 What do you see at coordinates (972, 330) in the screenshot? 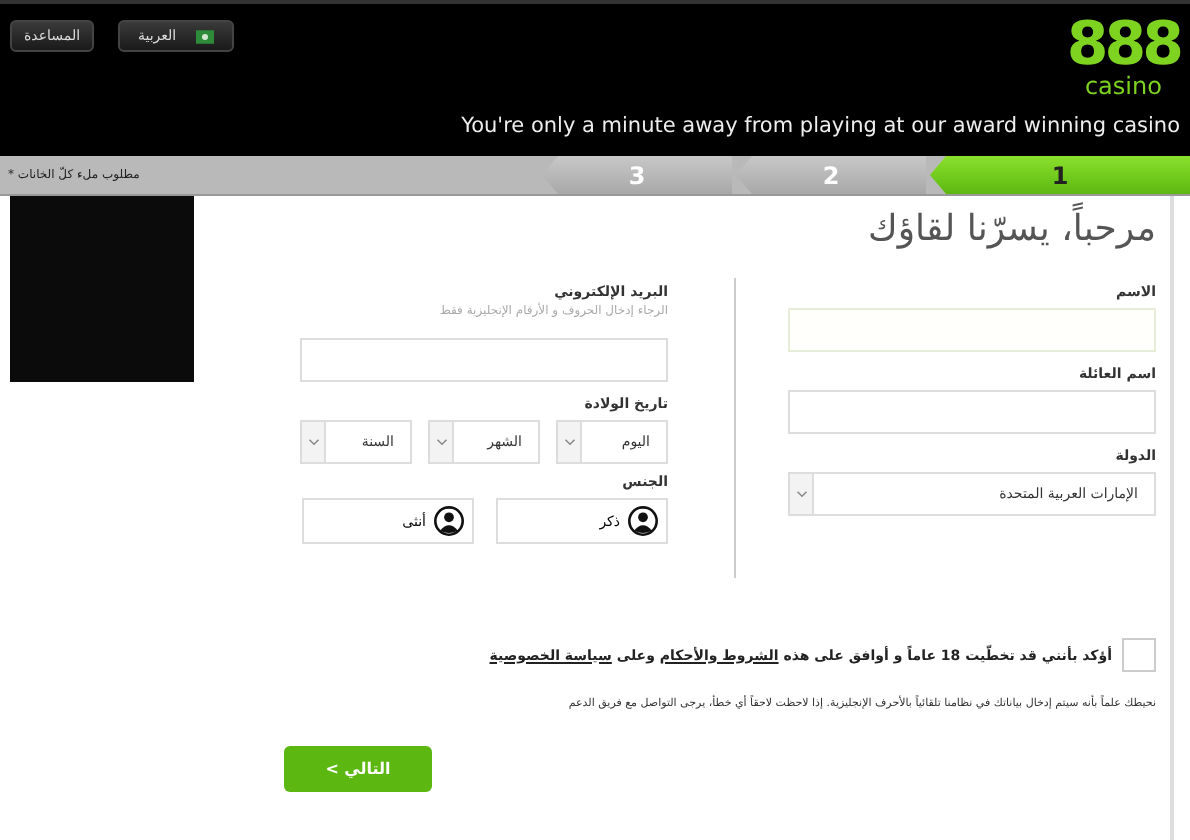
I see `first-name-field` at bounding box center [972, 330].